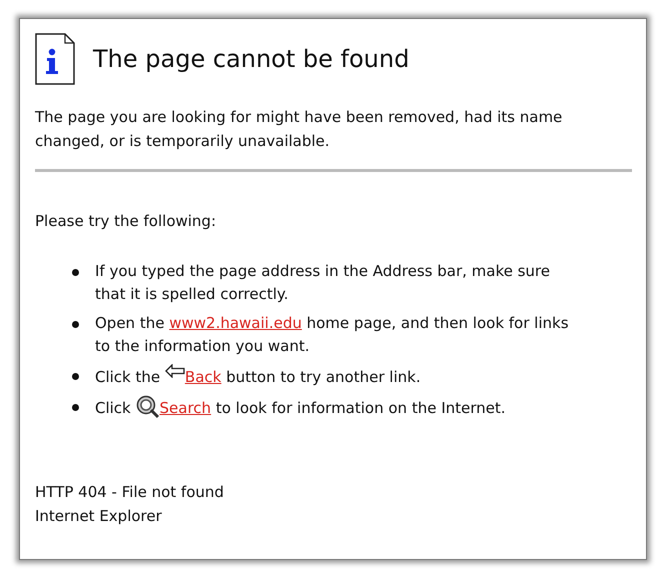 The height and width of the screenshot is (580, 665). Describe the element at coordinates (340, 407) in the screenshot. I see `suggestion-text: Click Search to look for information on the Internet.` at that location.